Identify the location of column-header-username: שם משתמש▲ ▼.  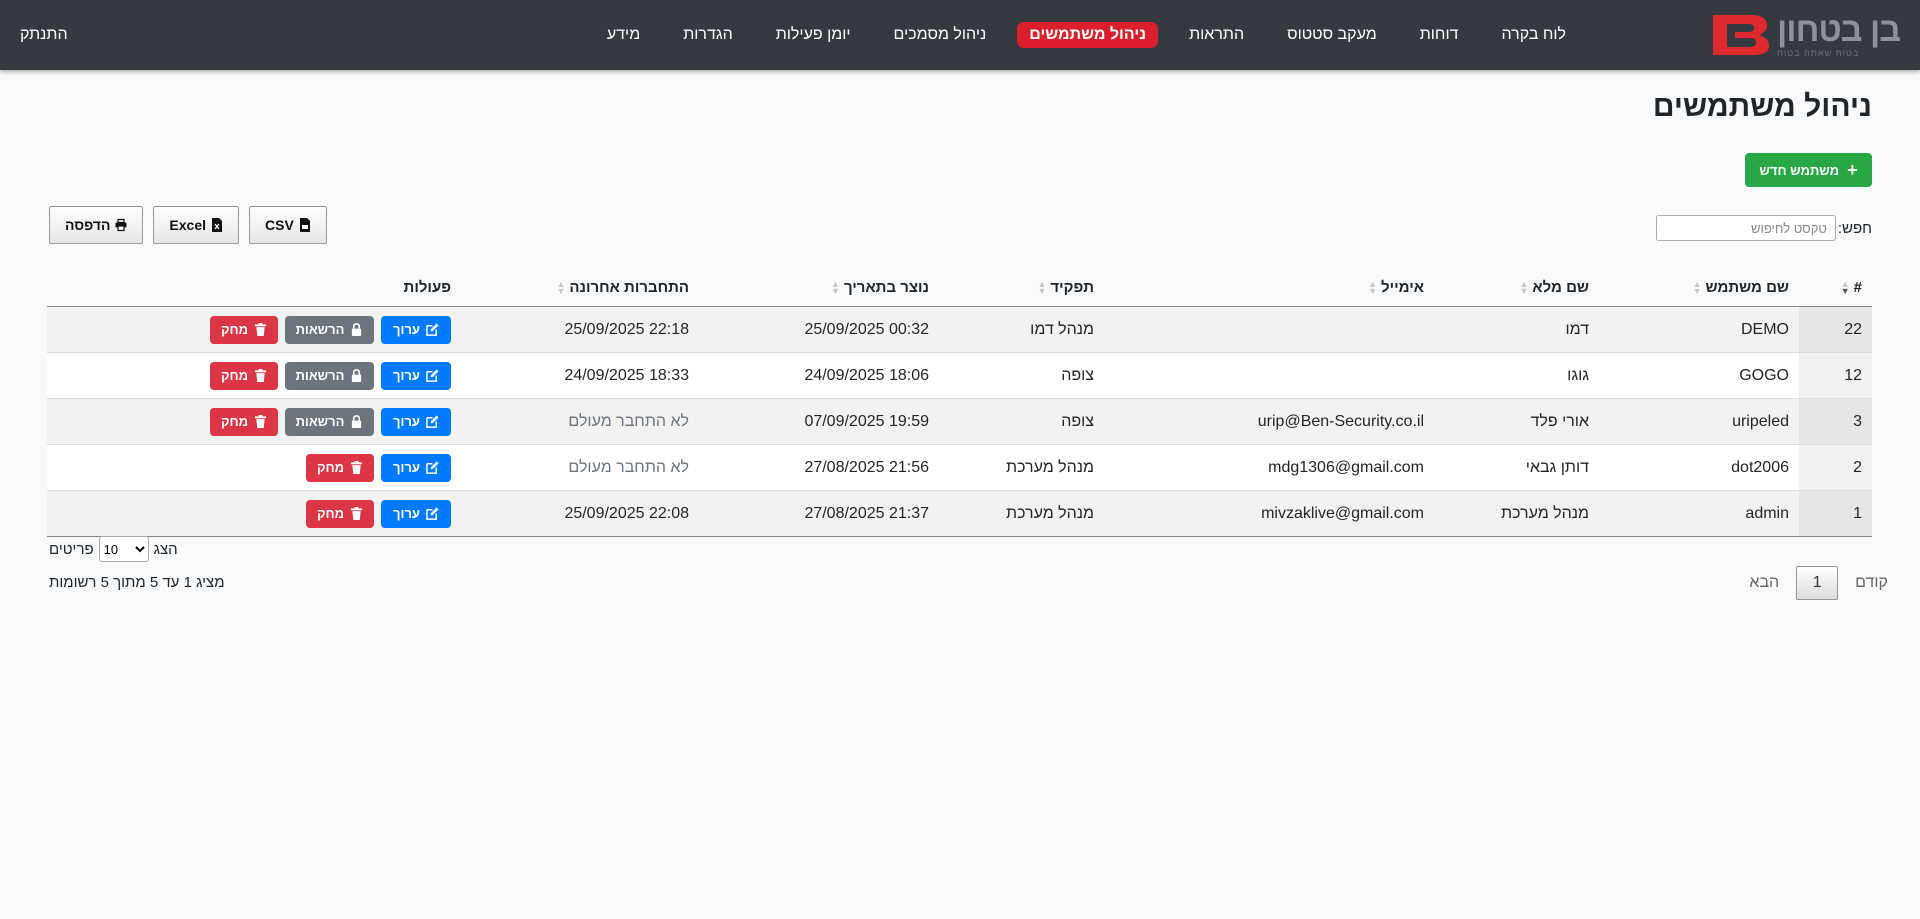
(1699, 287).